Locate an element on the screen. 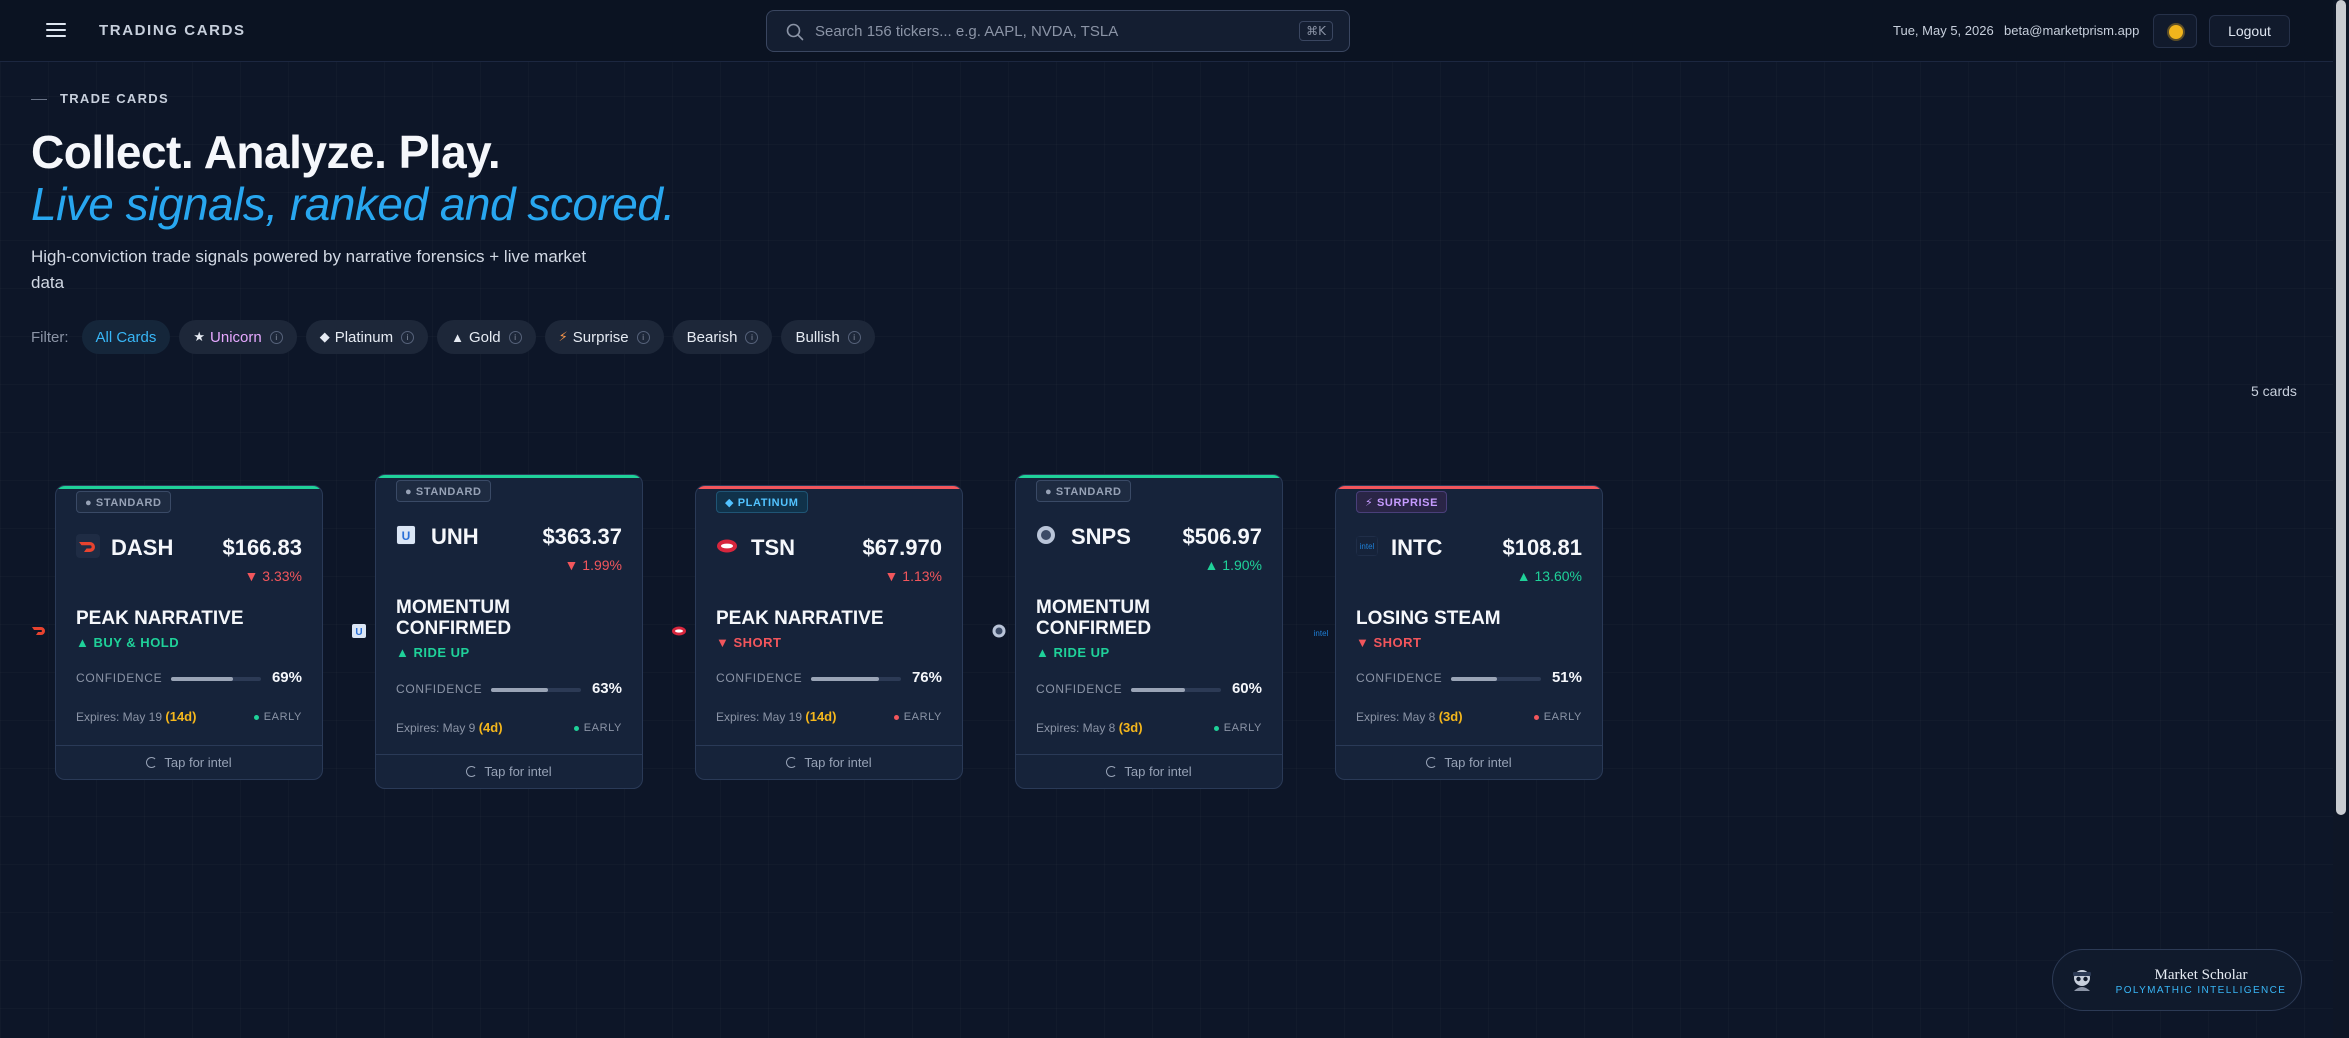  signal-action: ▼ SHORT is located at coordinates (1389, 642).